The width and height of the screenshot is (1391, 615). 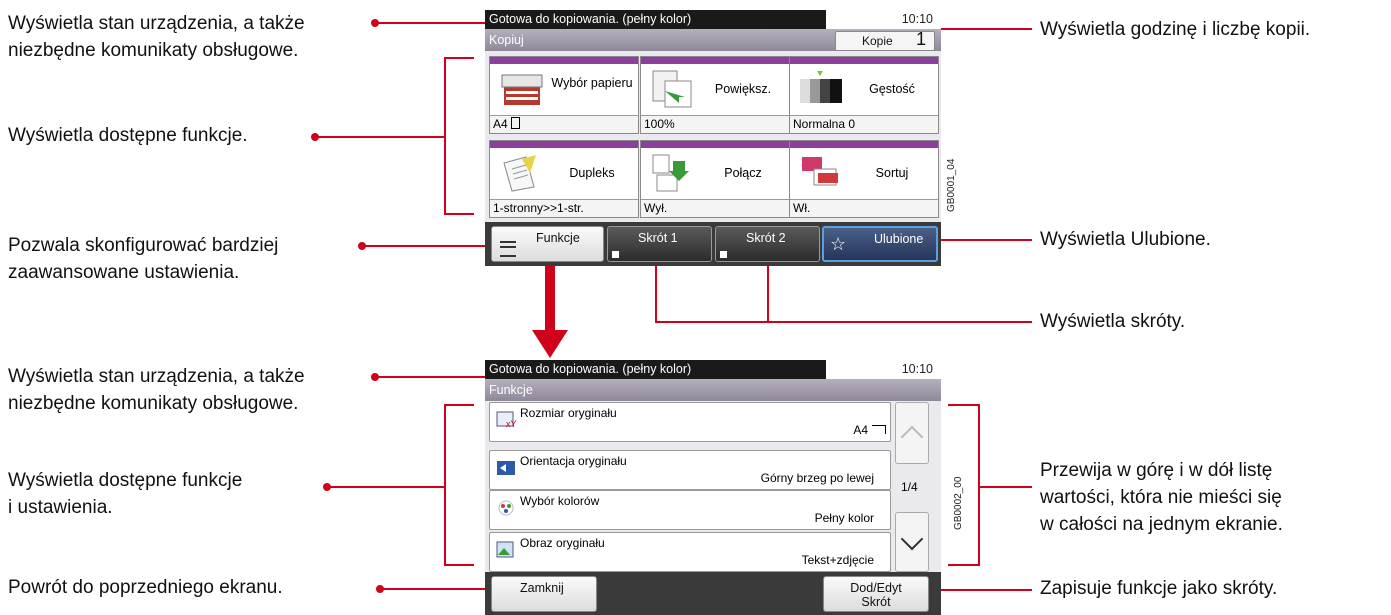 What do you see at coordinates (885, 40) in the screenshot?
I see `copies-button: Kopie 1` at bounding box center [885, 40].